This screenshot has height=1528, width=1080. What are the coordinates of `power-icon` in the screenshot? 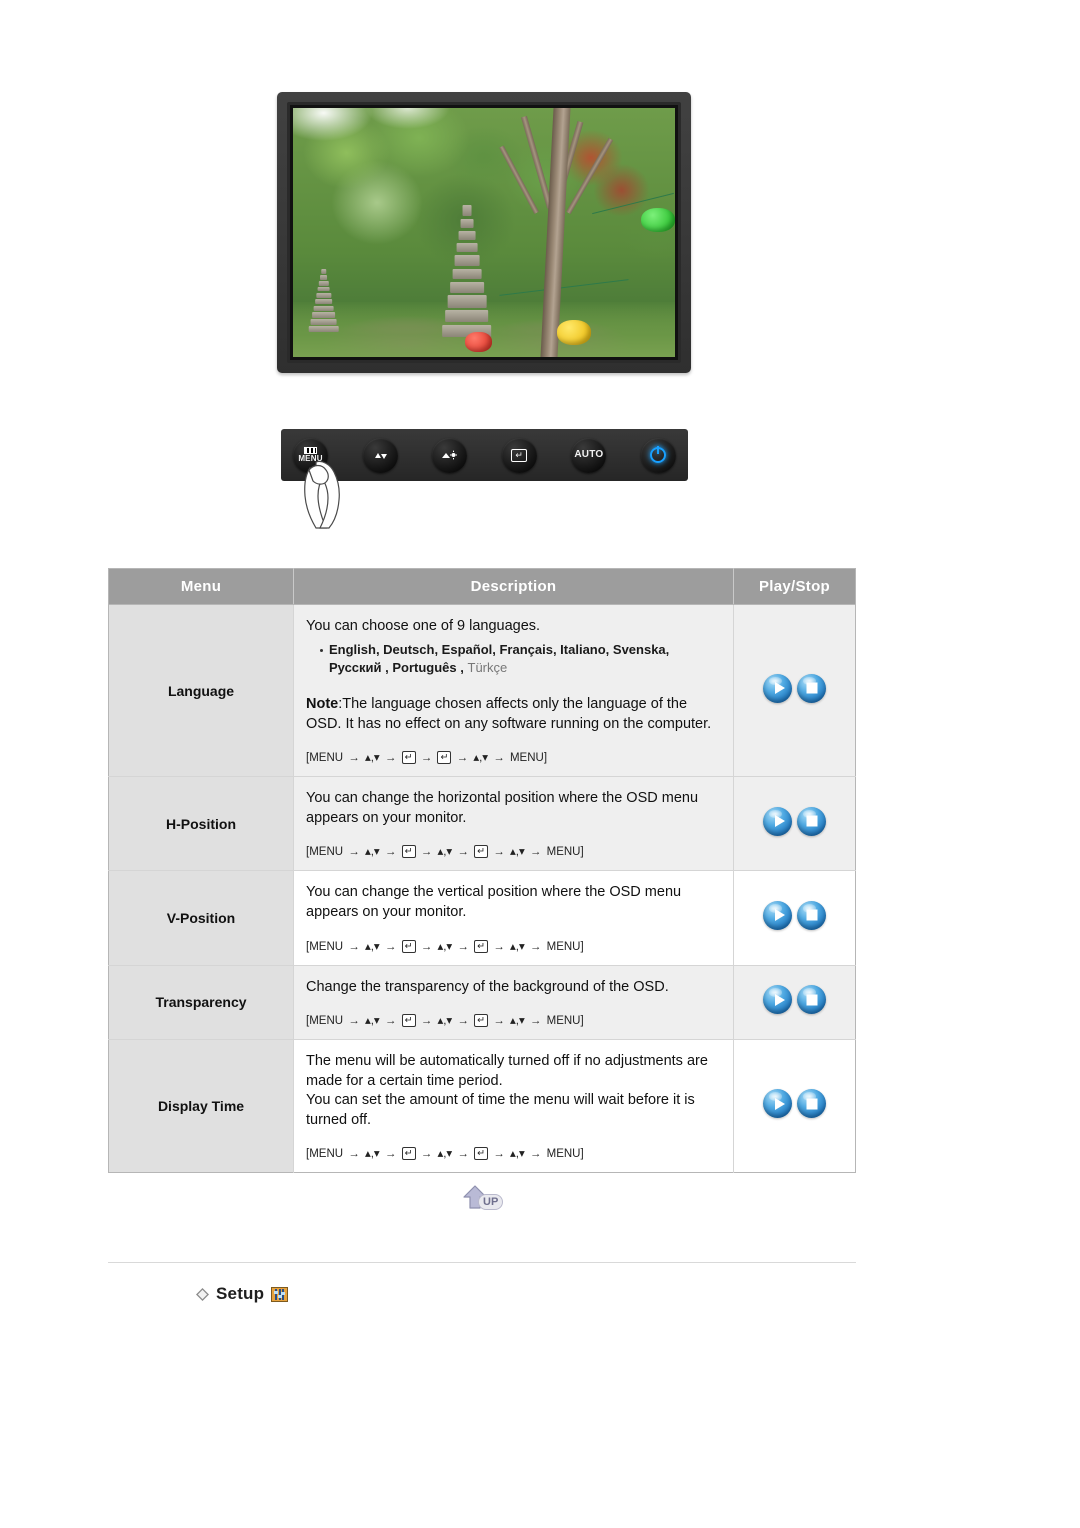 It's located at (658, 455).